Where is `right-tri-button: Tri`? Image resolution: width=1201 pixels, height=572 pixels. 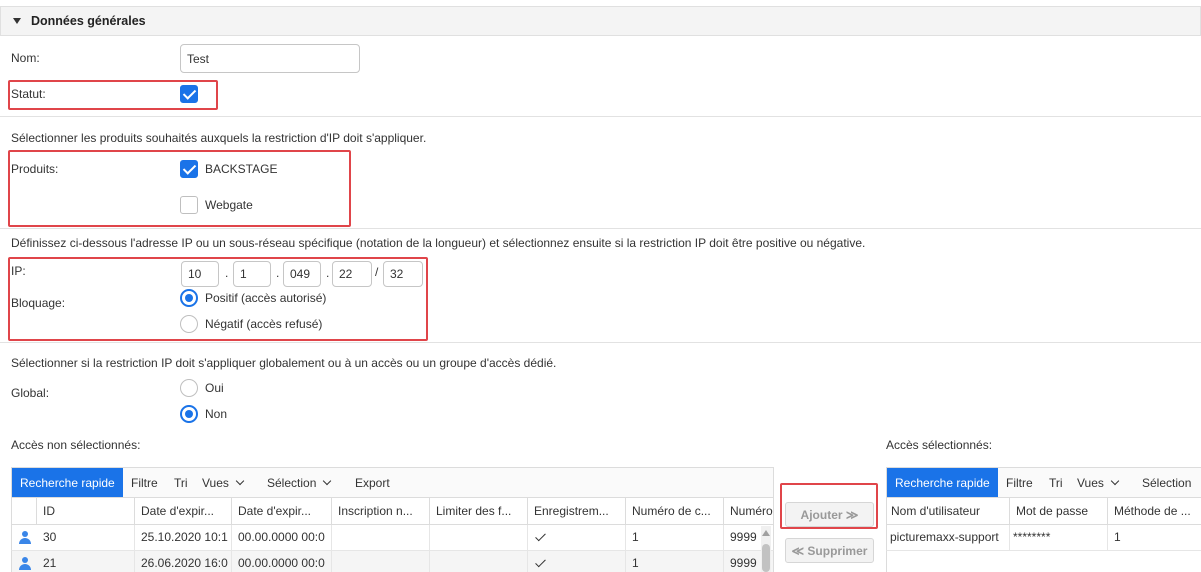
right-tri-button: Tri is located at coordinates (1056, 483).